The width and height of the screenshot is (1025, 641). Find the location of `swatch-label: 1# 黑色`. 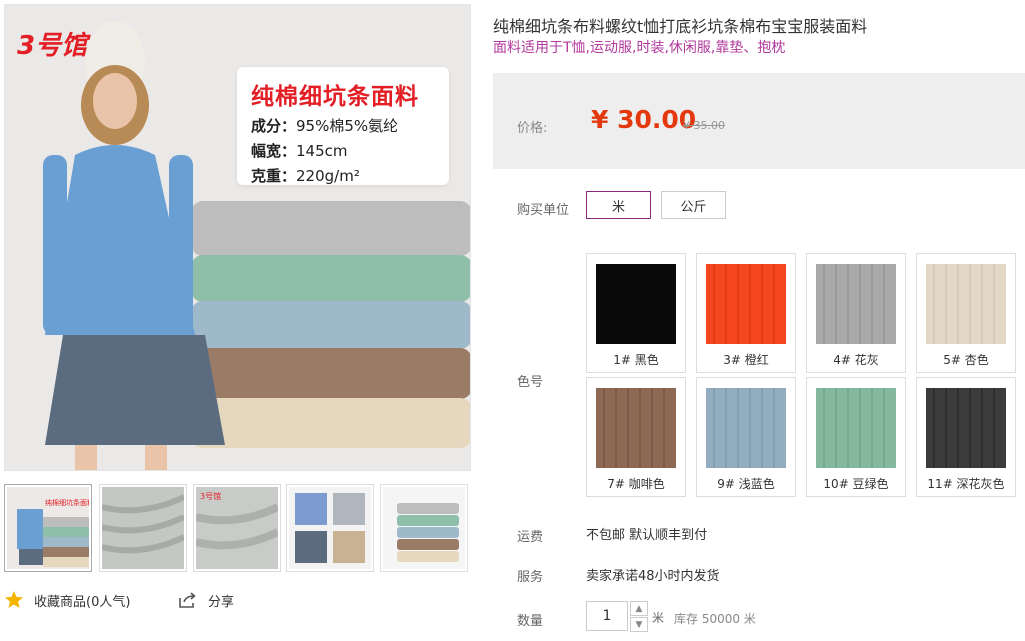

swatch-label: 1# 黑色 is located at coordinates (636, 360).